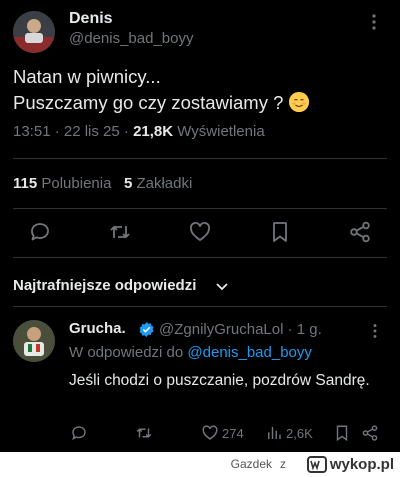 The image size is (400, 477). I want to click on tweet-stats: 115 Polubienia 5 Zakładki, so click(102, 183).